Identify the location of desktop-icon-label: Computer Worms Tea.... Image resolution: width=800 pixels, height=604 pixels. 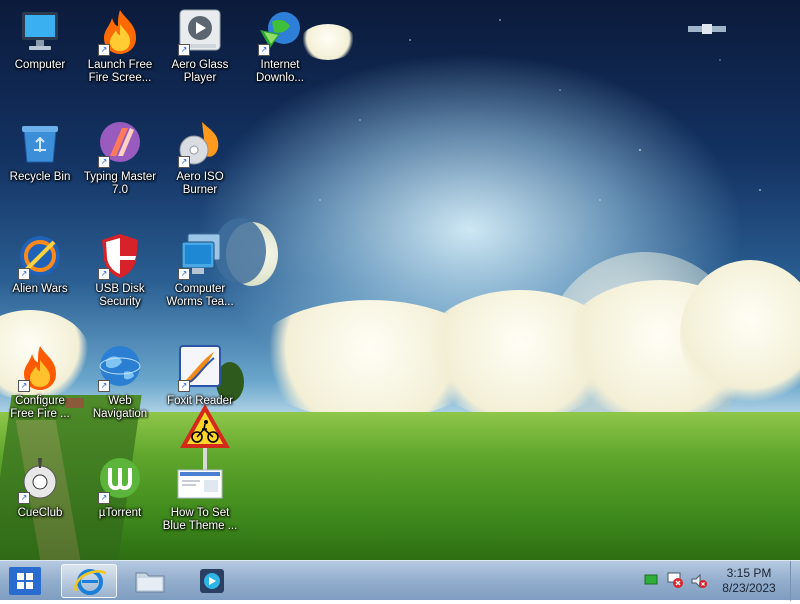
(200, 295).